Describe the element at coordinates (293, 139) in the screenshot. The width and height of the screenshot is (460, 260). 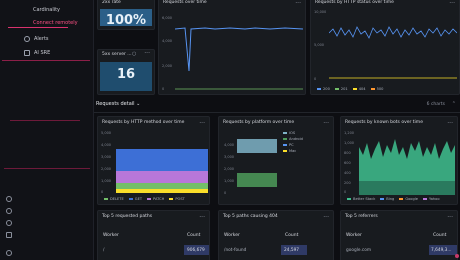
I see `legend-item: Android` at that location.